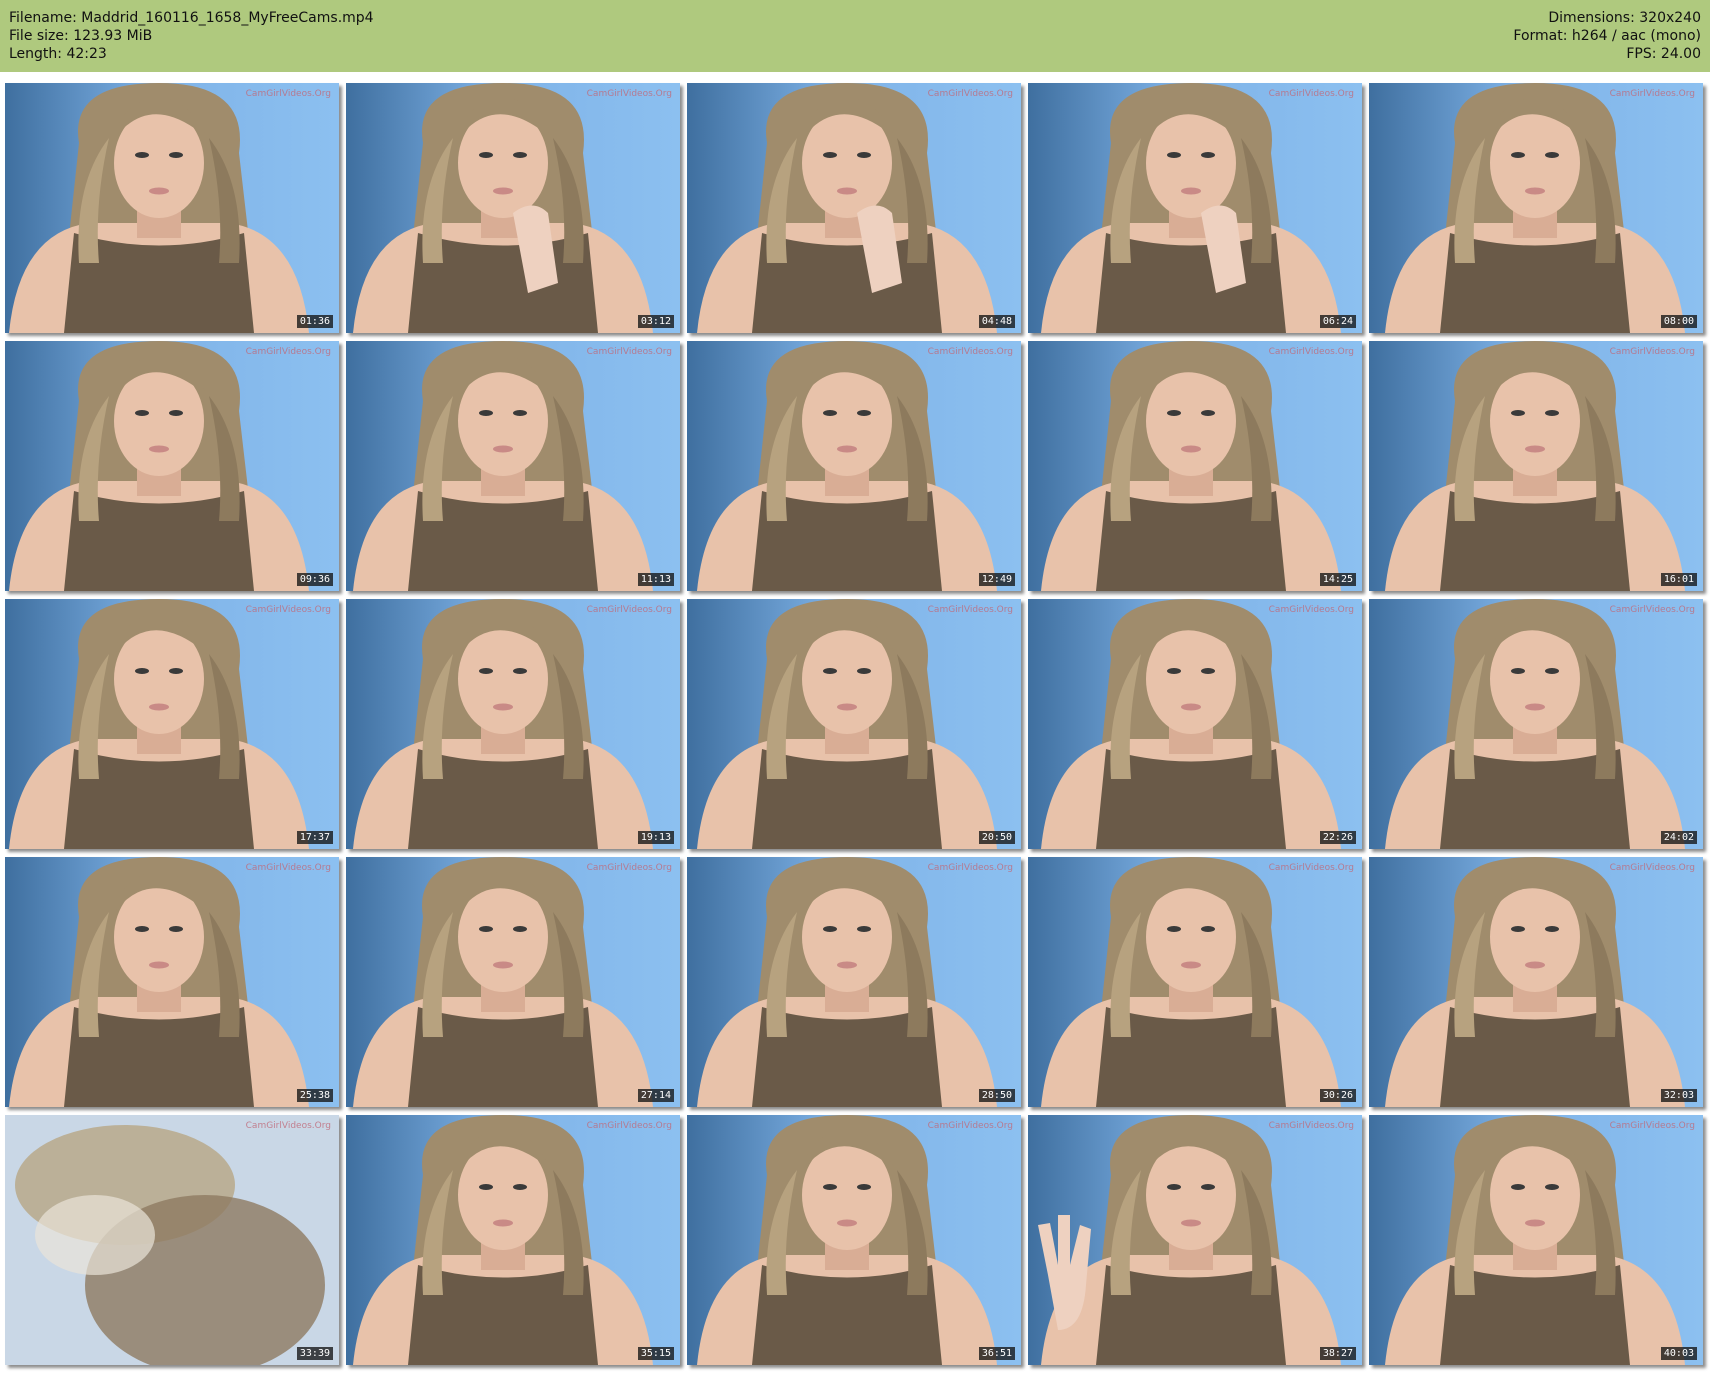 Image resolution: width=1710 pixels, height=1373 pixels. Describe the element at coordinates (1337, 837) in the screenshot. I see `timestamp-label: 22:26` at that location.